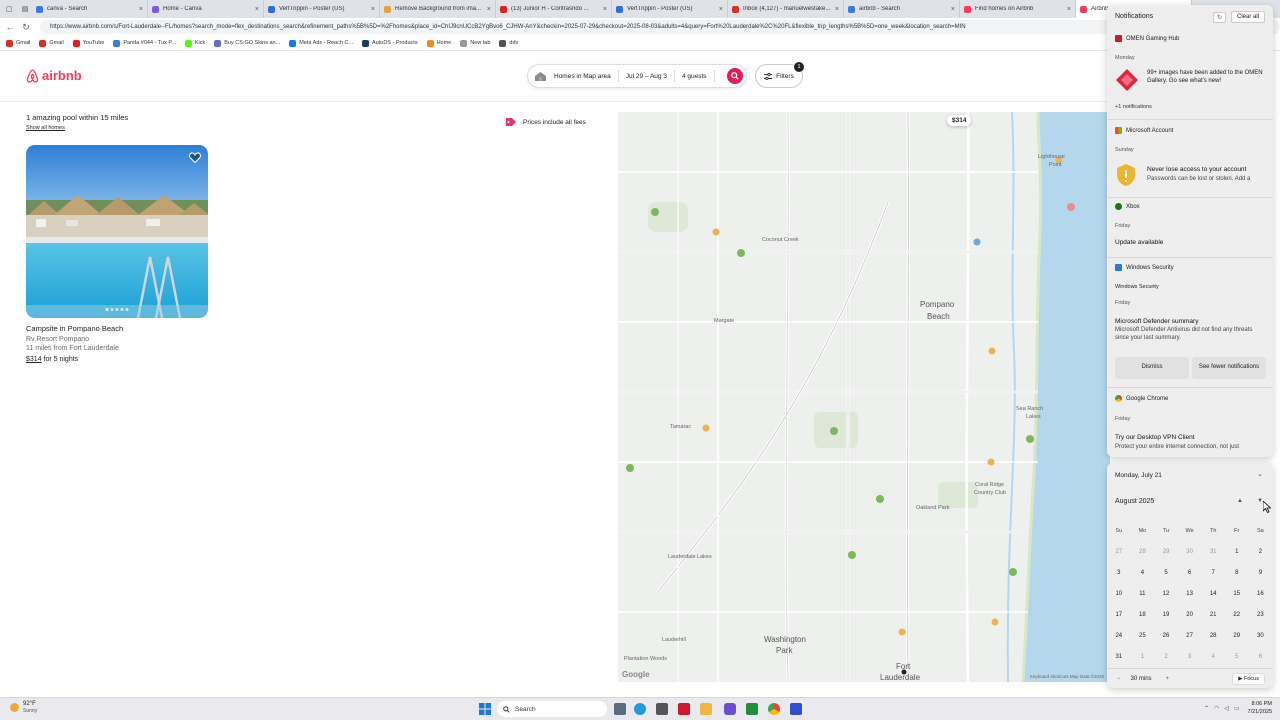  Describe the element at coordinates (117, 231) in the screenshot. I see `listing-photo` at that location.